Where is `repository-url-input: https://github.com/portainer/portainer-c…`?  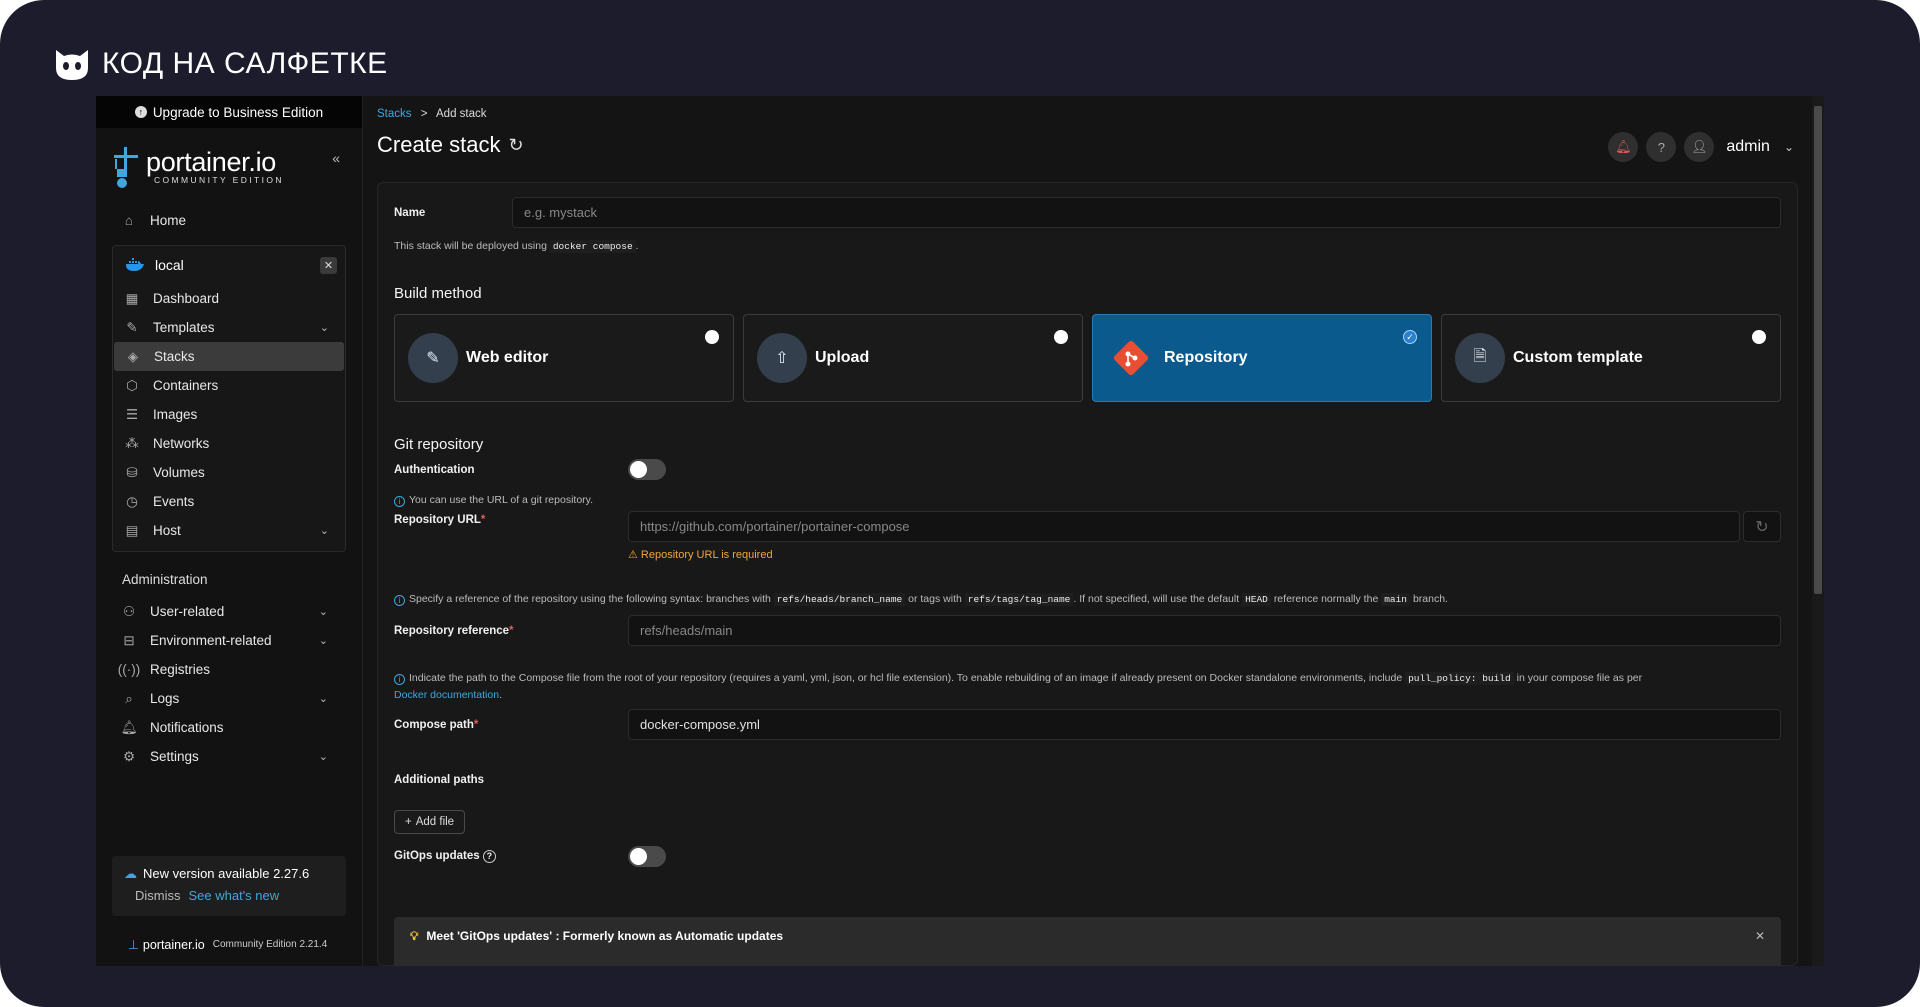 repository-url-input: https://github.com/portainer/portainer-c… is located at coordinates (1184, 526).